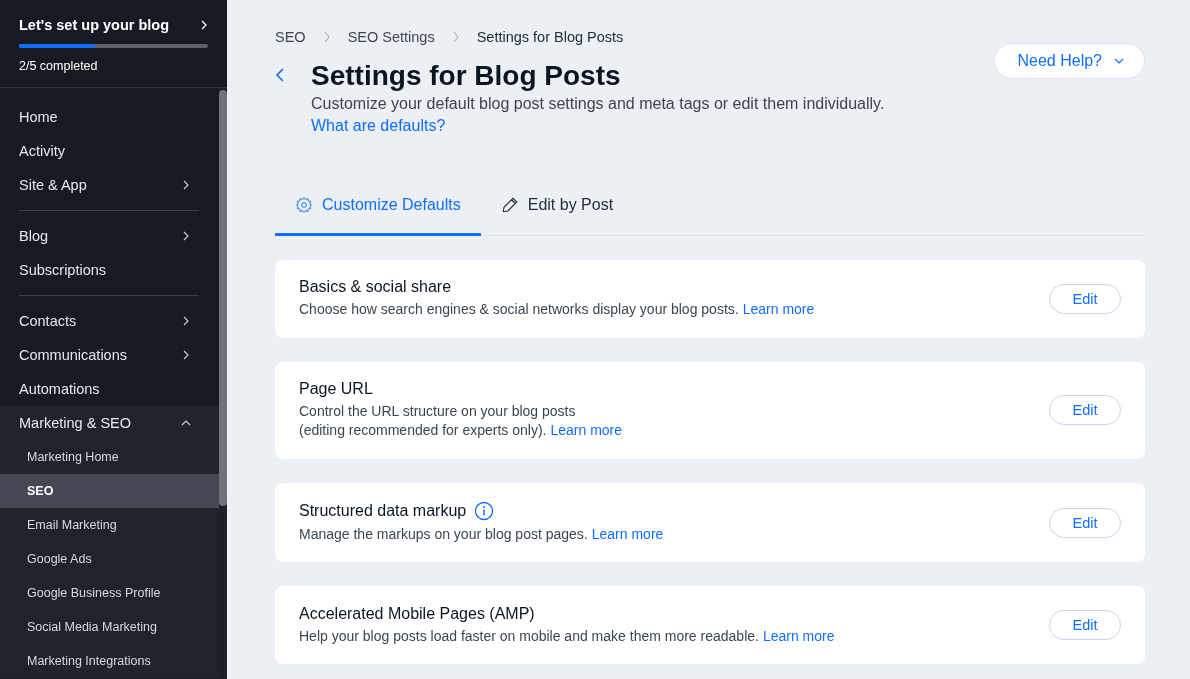 The width and height of the screenshot is (1190, 679). What do you see at coordinates (557, 206) in the screenshot?
I see `tab: Edit by Post` at bounding box center [557, 206].